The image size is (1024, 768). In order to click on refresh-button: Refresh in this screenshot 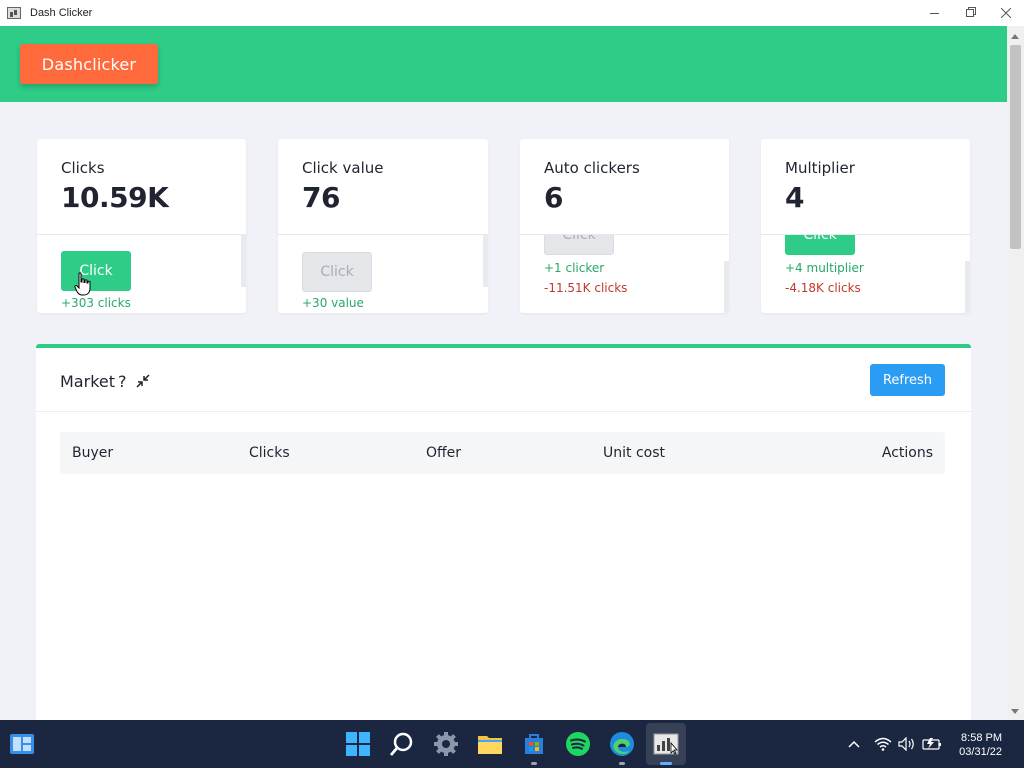, I will do `click(907, 380)`.